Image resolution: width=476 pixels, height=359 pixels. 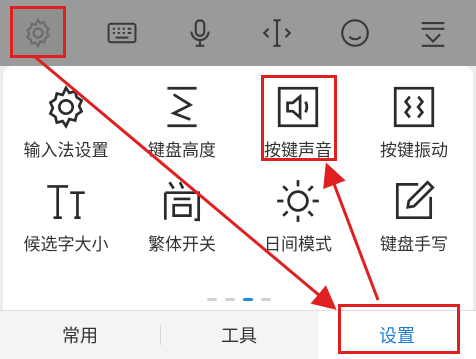 I want to click on key-vibration-item: 按键振动, so click(x=414, y=130).